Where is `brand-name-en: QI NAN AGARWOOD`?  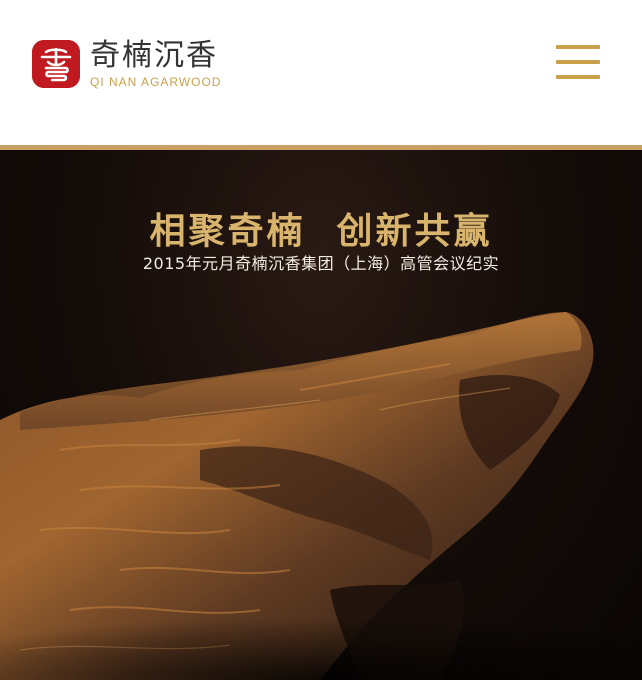 brand-name-en: QI NAN AGARWOOD is located at coordinates (156, 81).